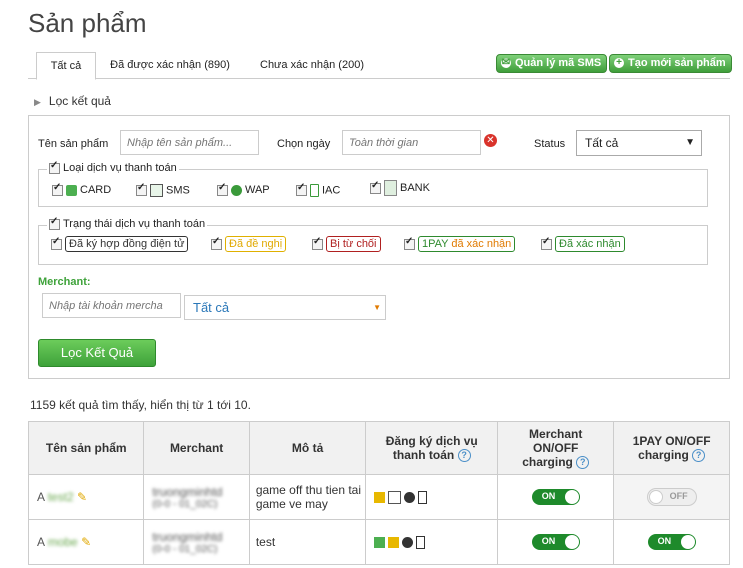  I want to click on description: test, so click(307, 542).